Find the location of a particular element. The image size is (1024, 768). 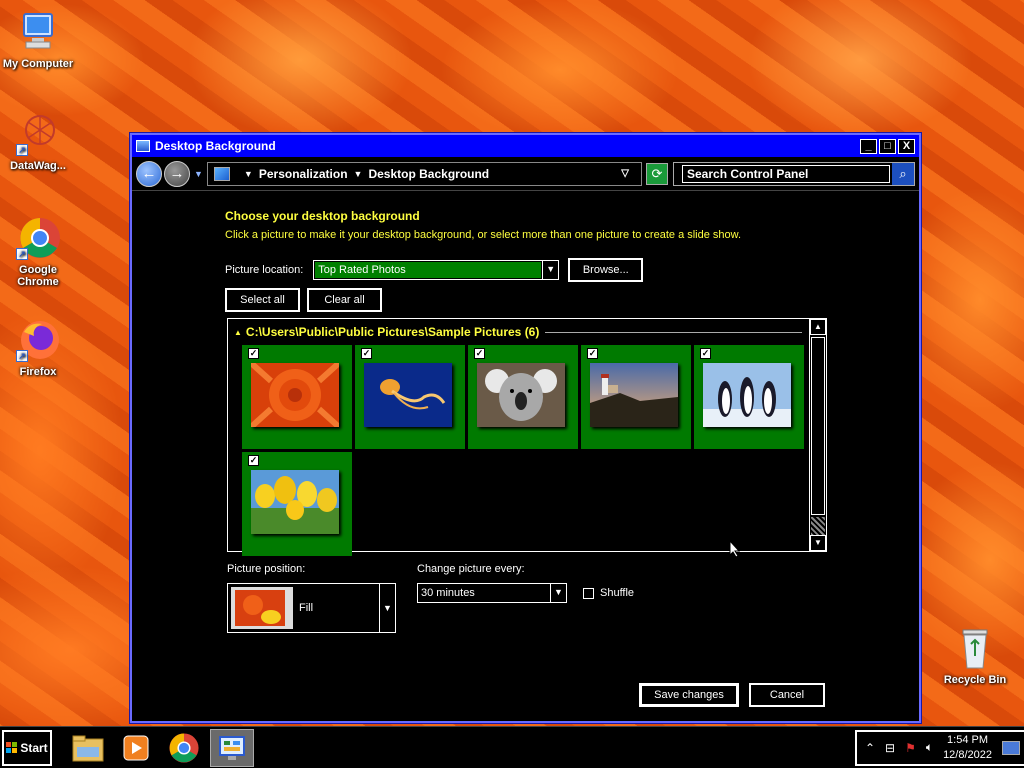

picture-position-select: Fill ▼ is located at coordinates (311, 608).